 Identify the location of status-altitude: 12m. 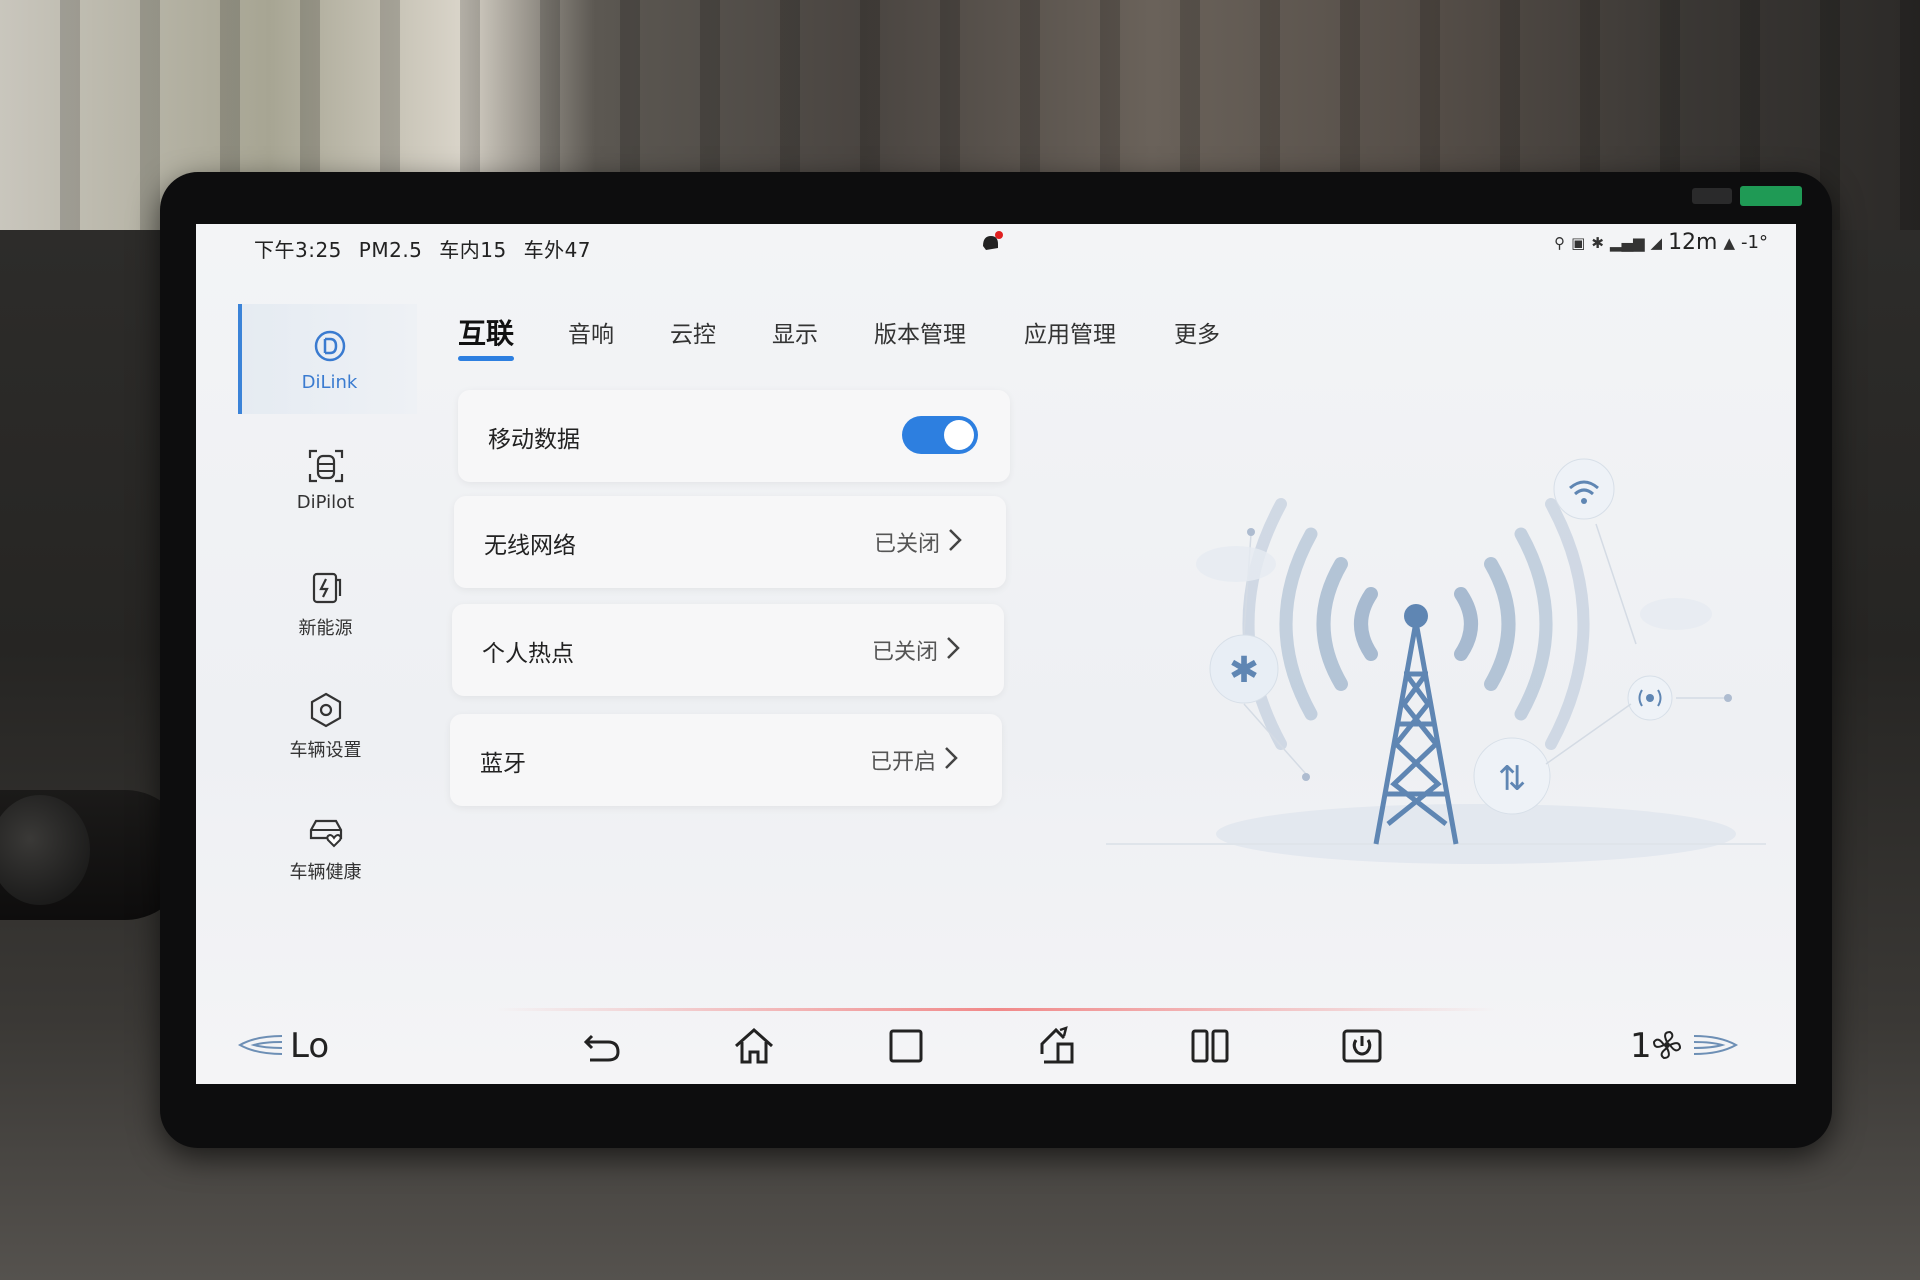
(1693, 242).